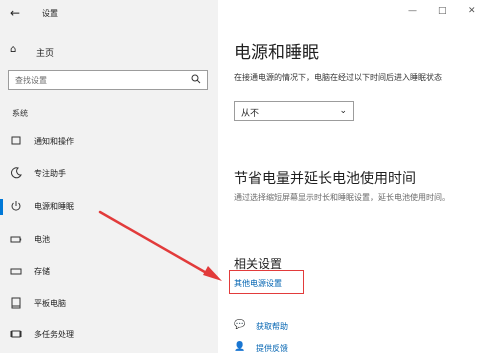 Image resolution: width=489 pixels, height=354 pixels. What do you see at coordinates (412, 11) in the screenshot?
I see `minimize-icon: —` at bounding box center [412, 11].